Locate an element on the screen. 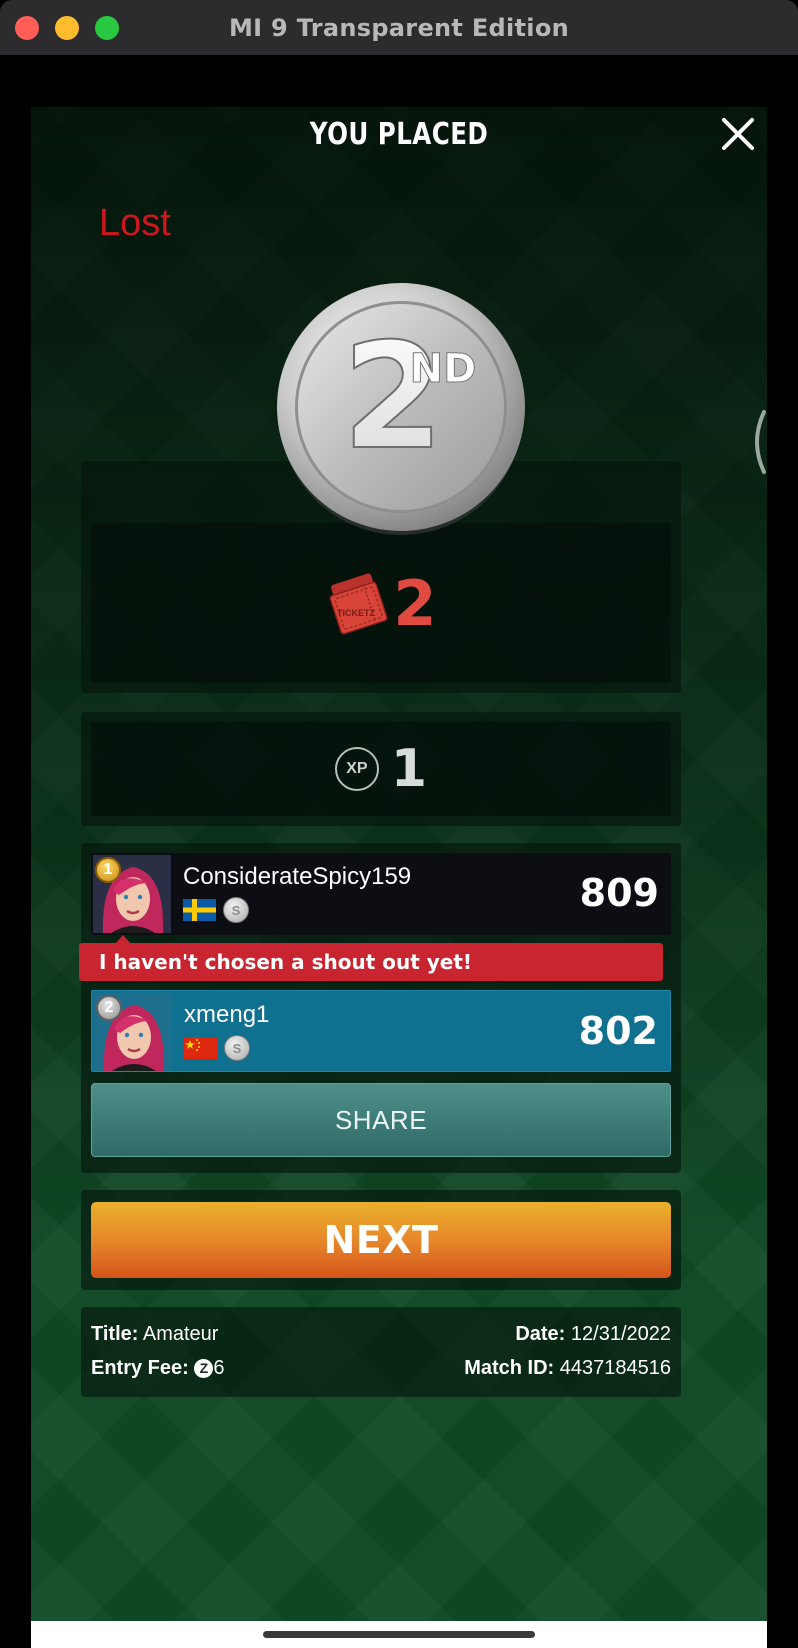  date-value: 12/31/2022 is located at coordinates (620, 1334).